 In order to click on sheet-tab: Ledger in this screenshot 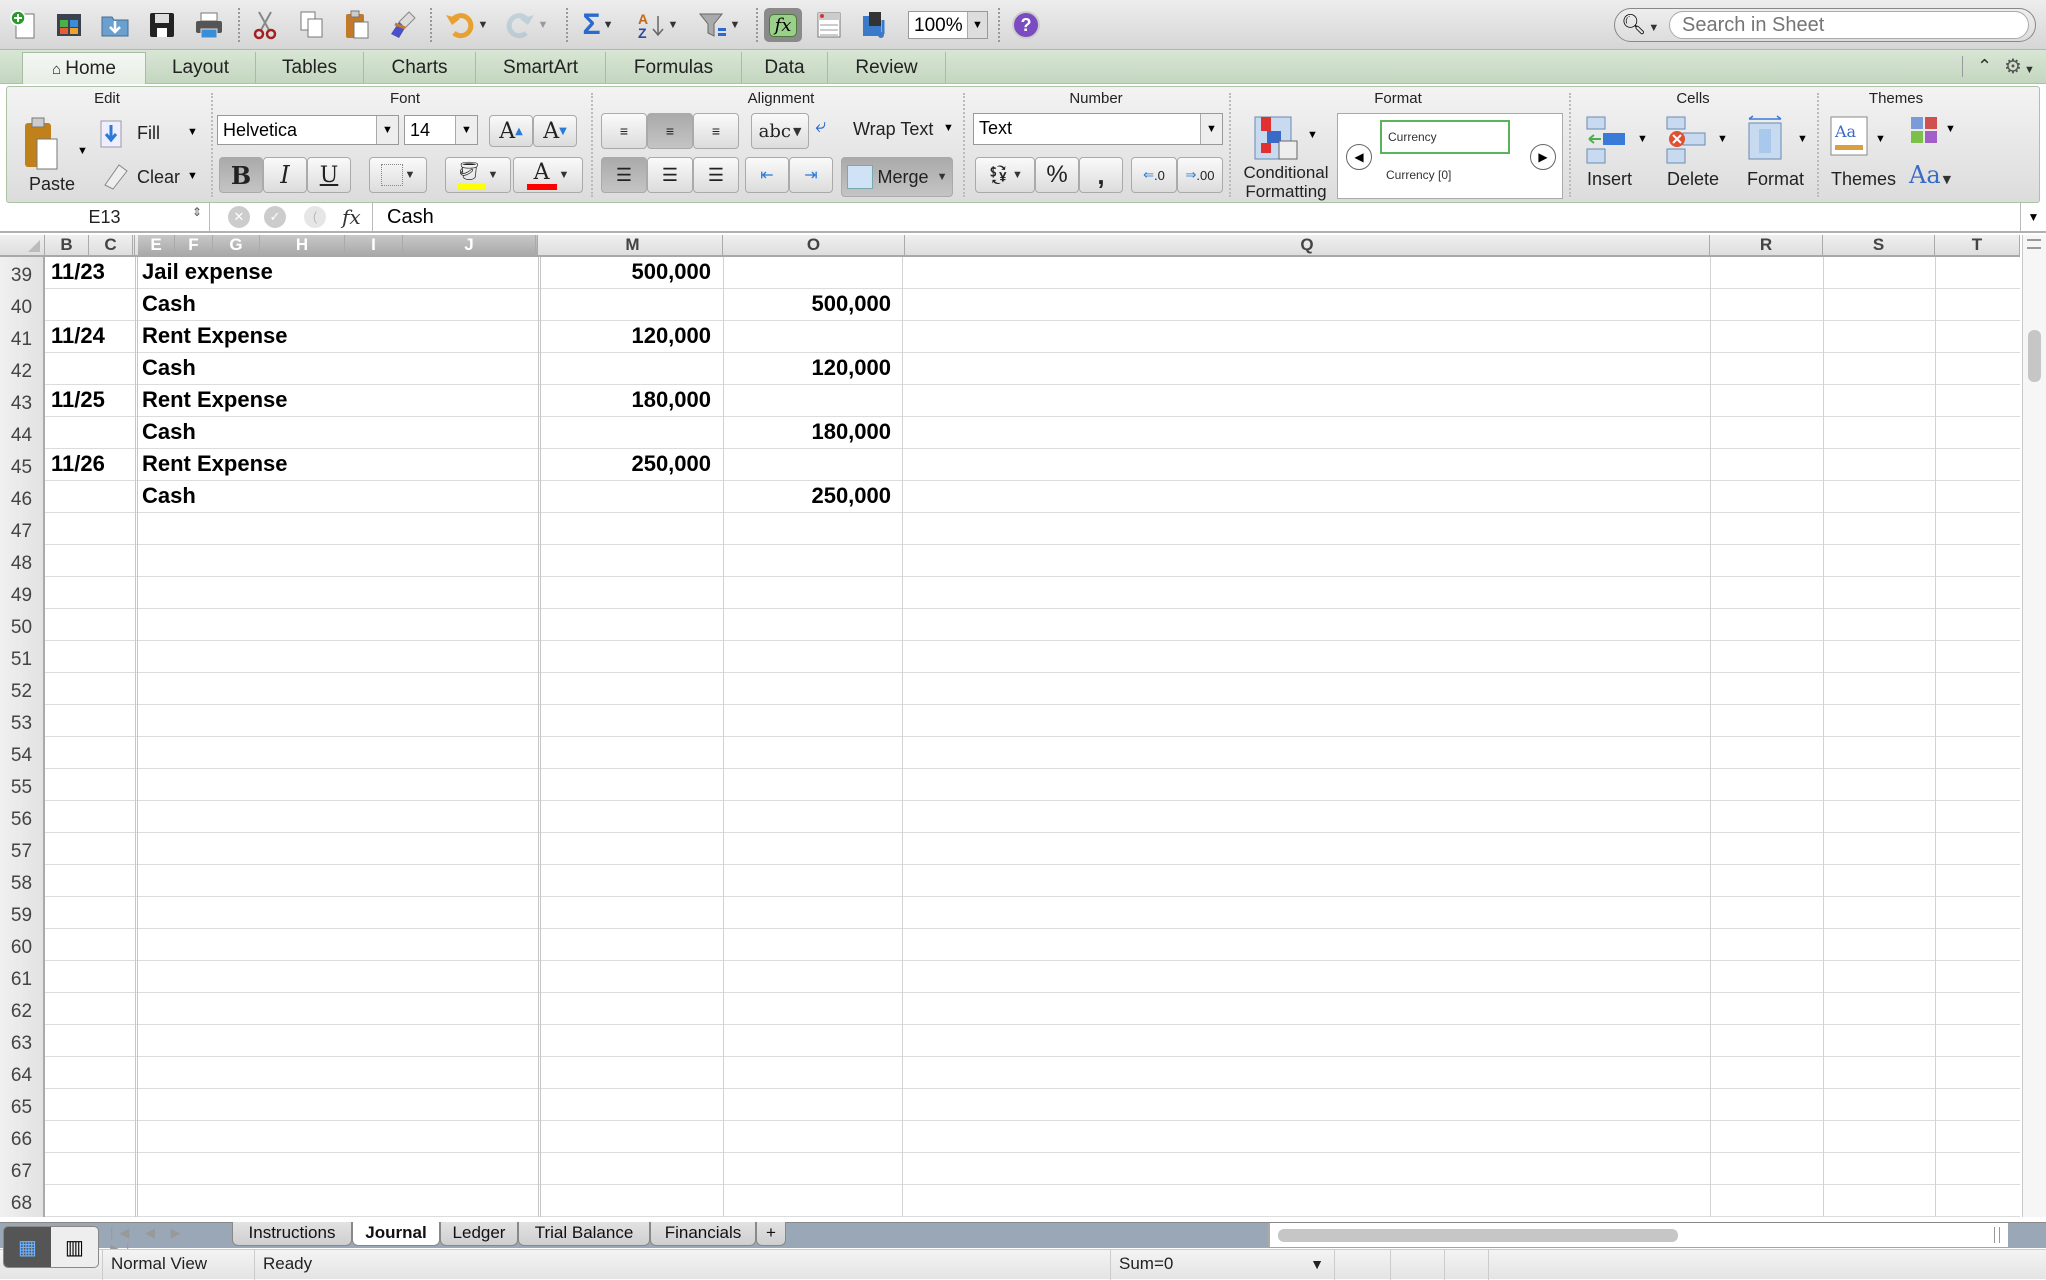, I will do `click(479, 1234)`.